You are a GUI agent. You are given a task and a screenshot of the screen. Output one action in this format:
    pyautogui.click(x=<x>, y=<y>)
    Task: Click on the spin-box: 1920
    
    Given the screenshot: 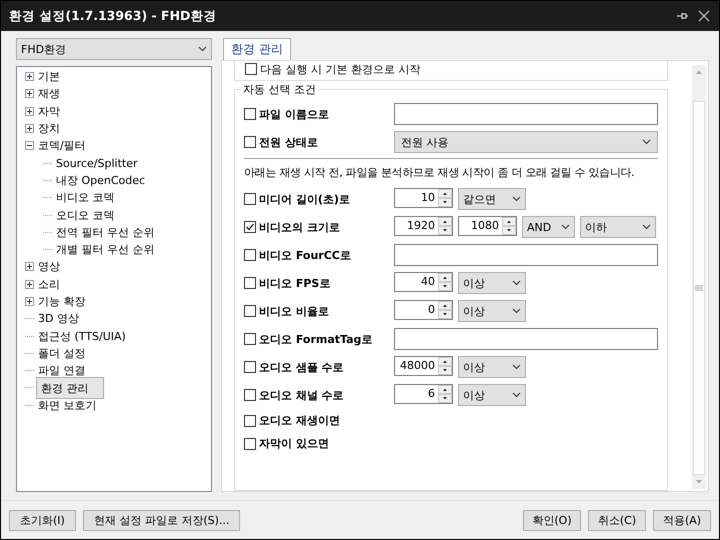 What is the action you would take?
    pyautogui.click(x=423, y=226)
    